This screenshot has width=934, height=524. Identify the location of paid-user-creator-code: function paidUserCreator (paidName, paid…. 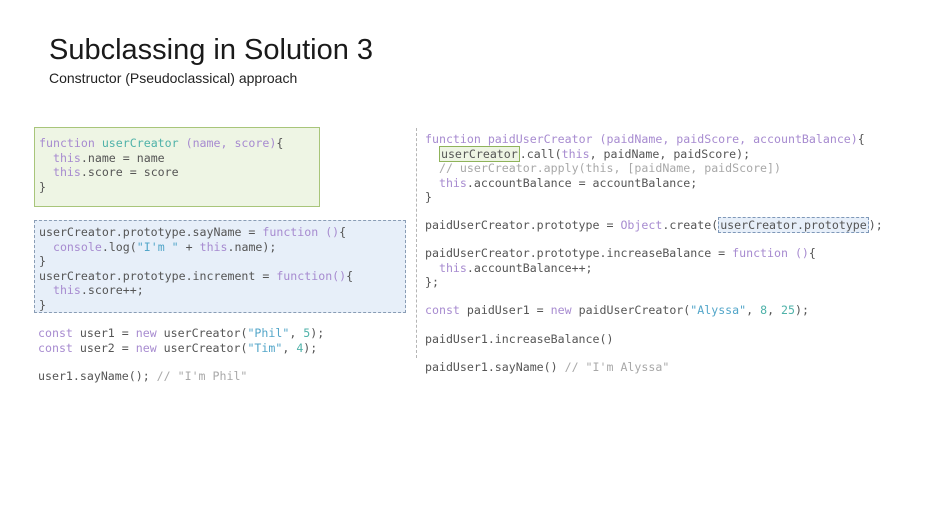
(645, 168).